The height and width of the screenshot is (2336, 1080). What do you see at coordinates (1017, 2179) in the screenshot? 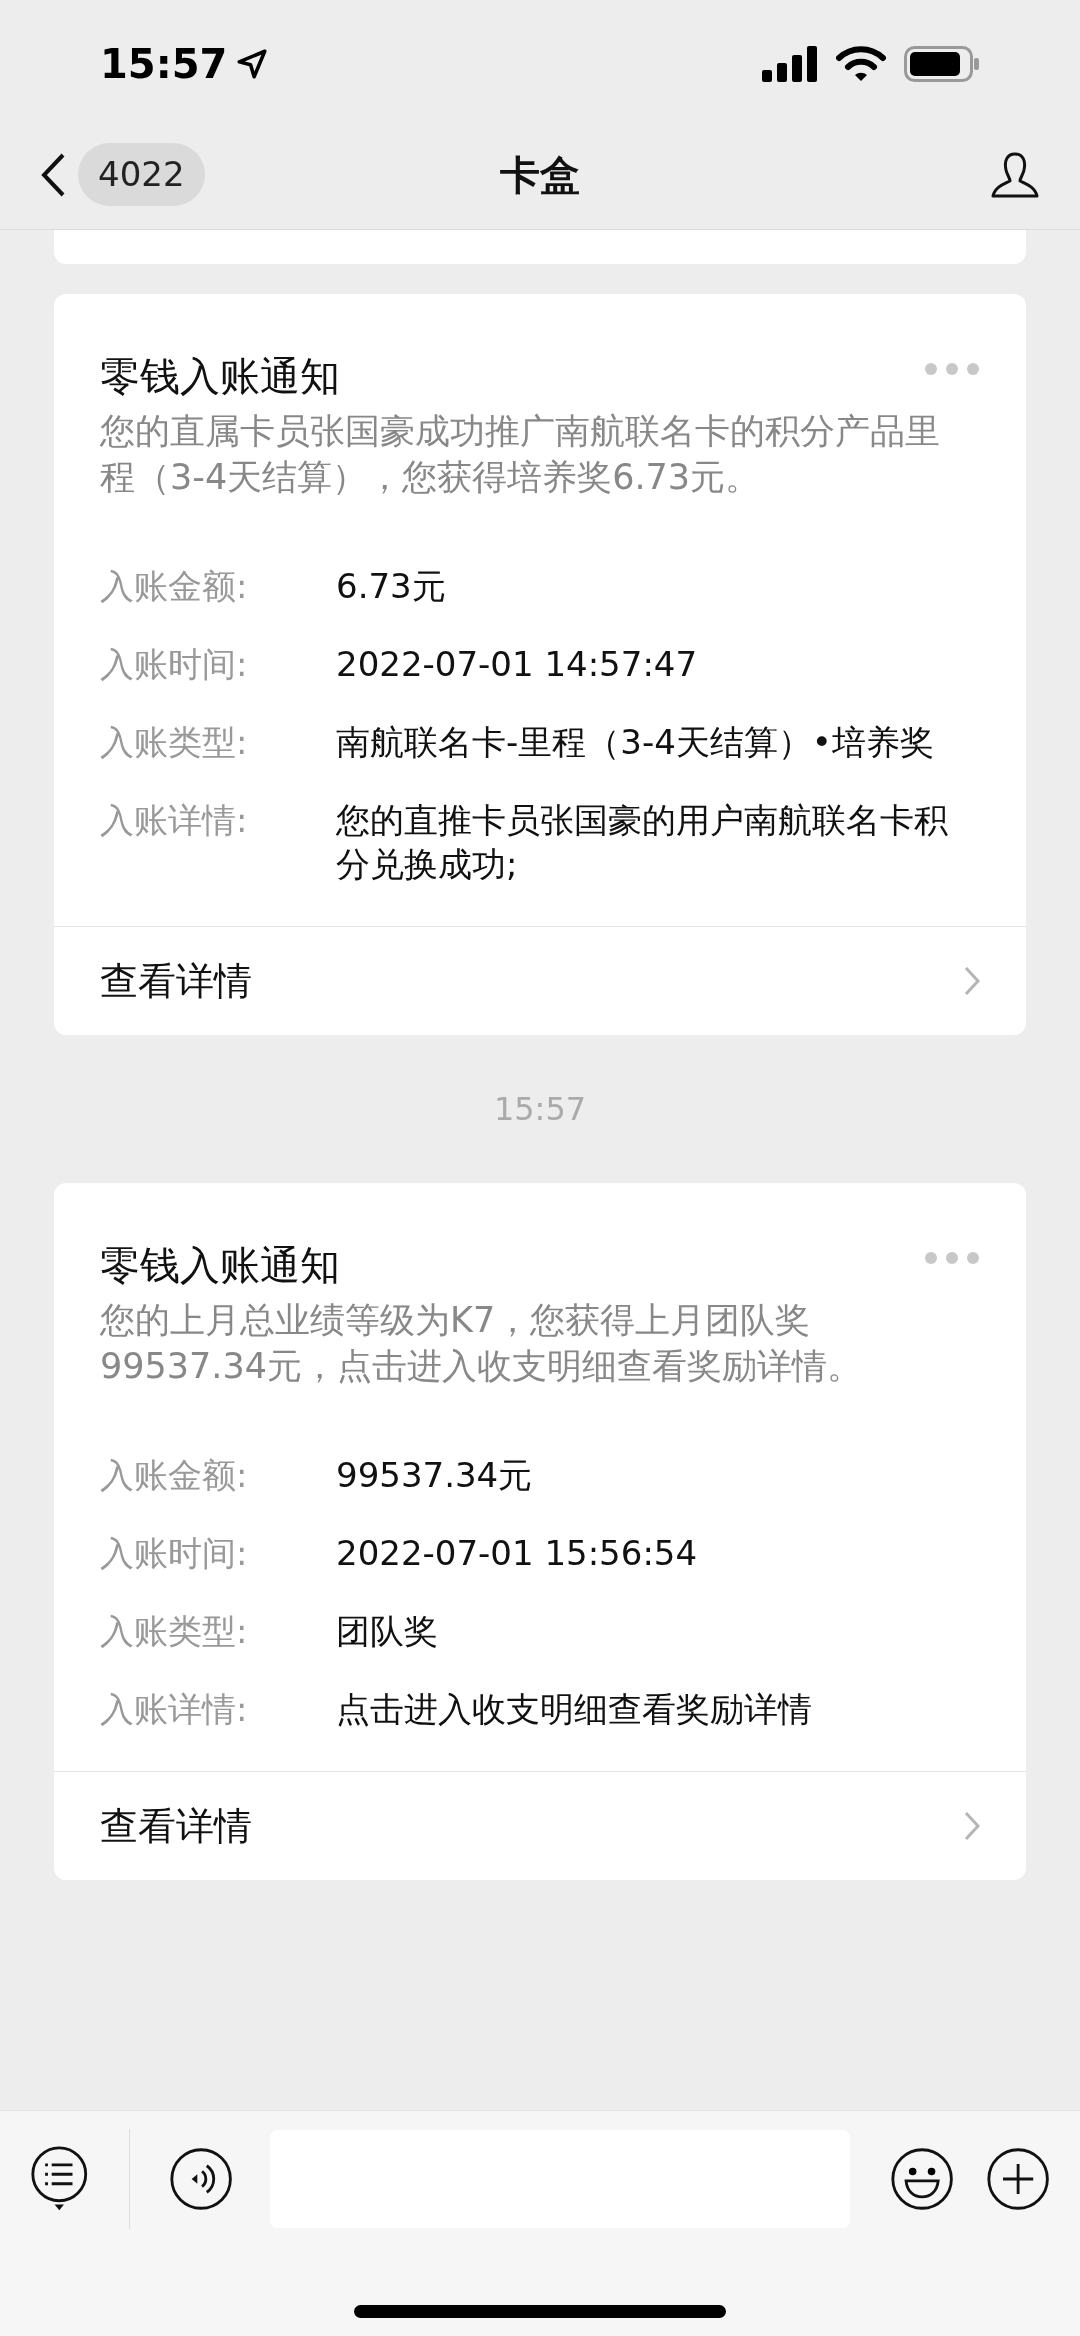
I see `add-icon` at bounding box center [1017, 2179].